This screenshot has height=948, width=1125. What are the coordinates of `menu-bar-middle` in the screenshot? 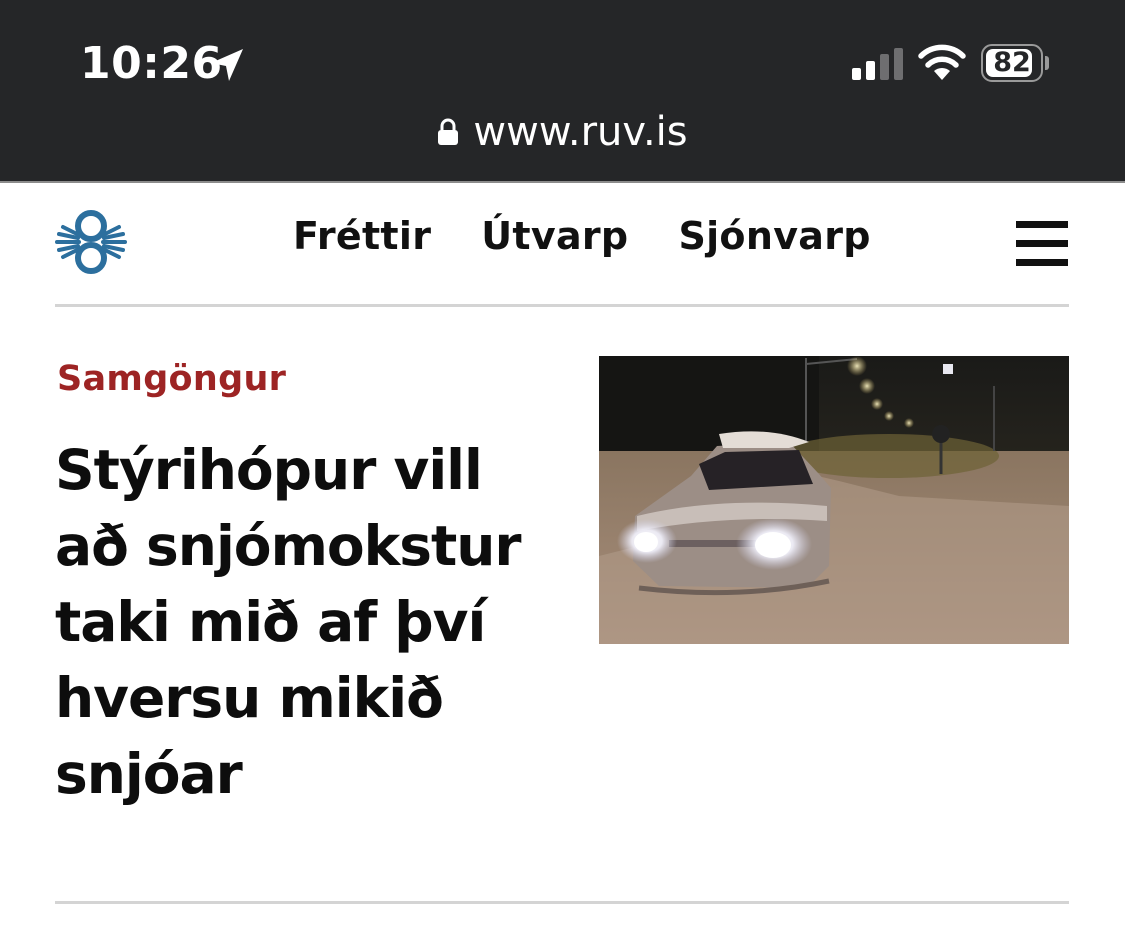 It's located at (1042, 243).